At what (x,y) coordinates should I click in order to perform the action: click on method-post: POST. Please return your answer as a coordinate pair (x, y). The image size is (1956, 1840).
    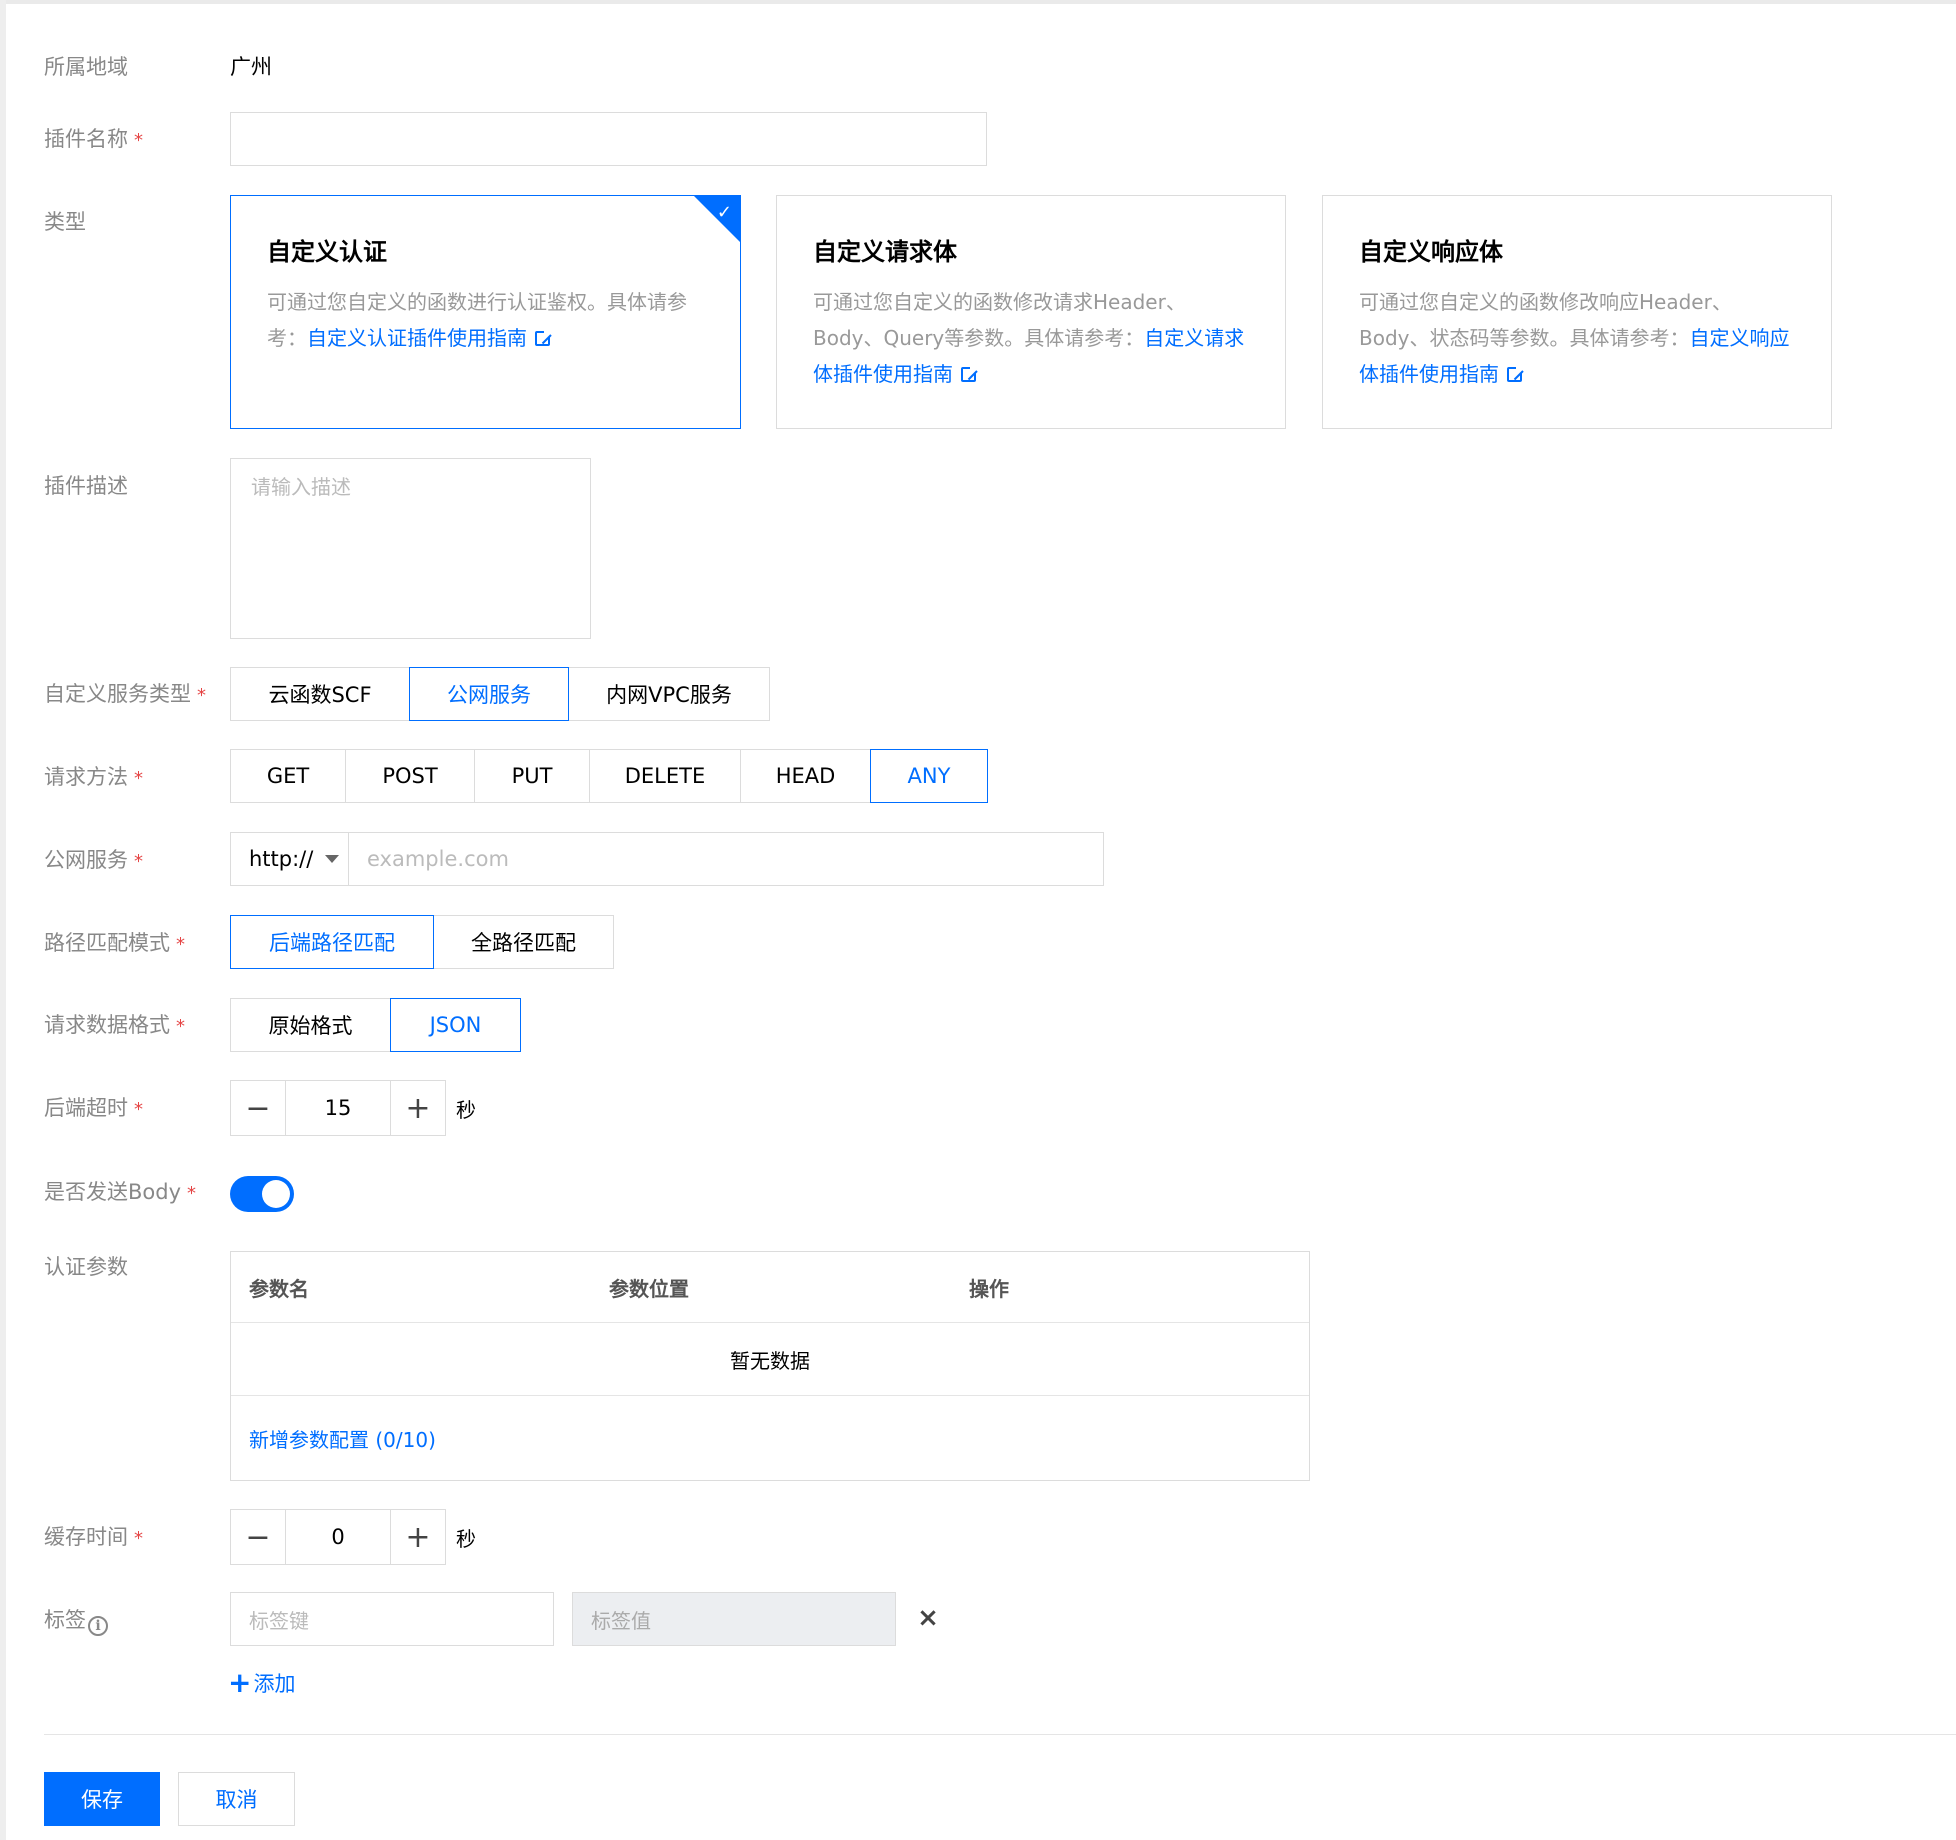
    Looking at the image, I should click on (410, 776).